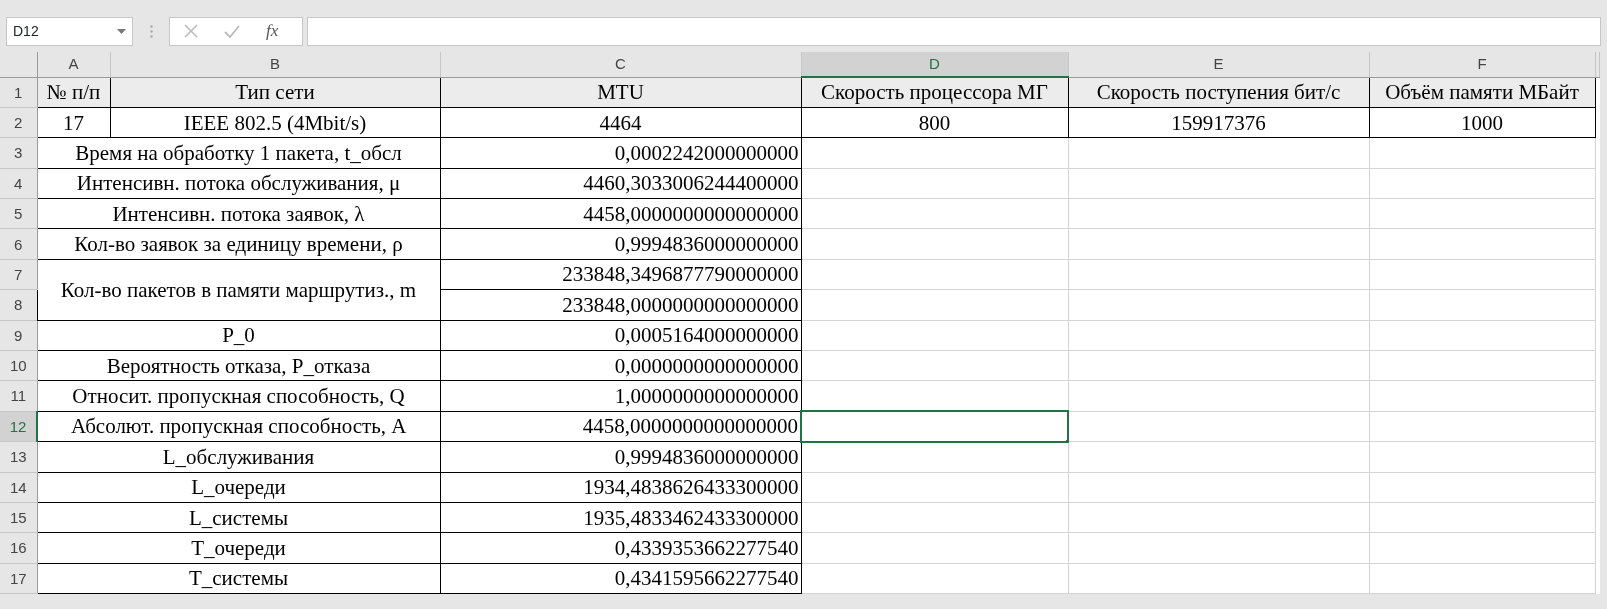 Image resolution: width=1607 pixels, height=609 pixels. What do you see at coordinates (238, 578) in the screenshot?
I see `table-cell: T_системы` at bounding box center [238, 578].